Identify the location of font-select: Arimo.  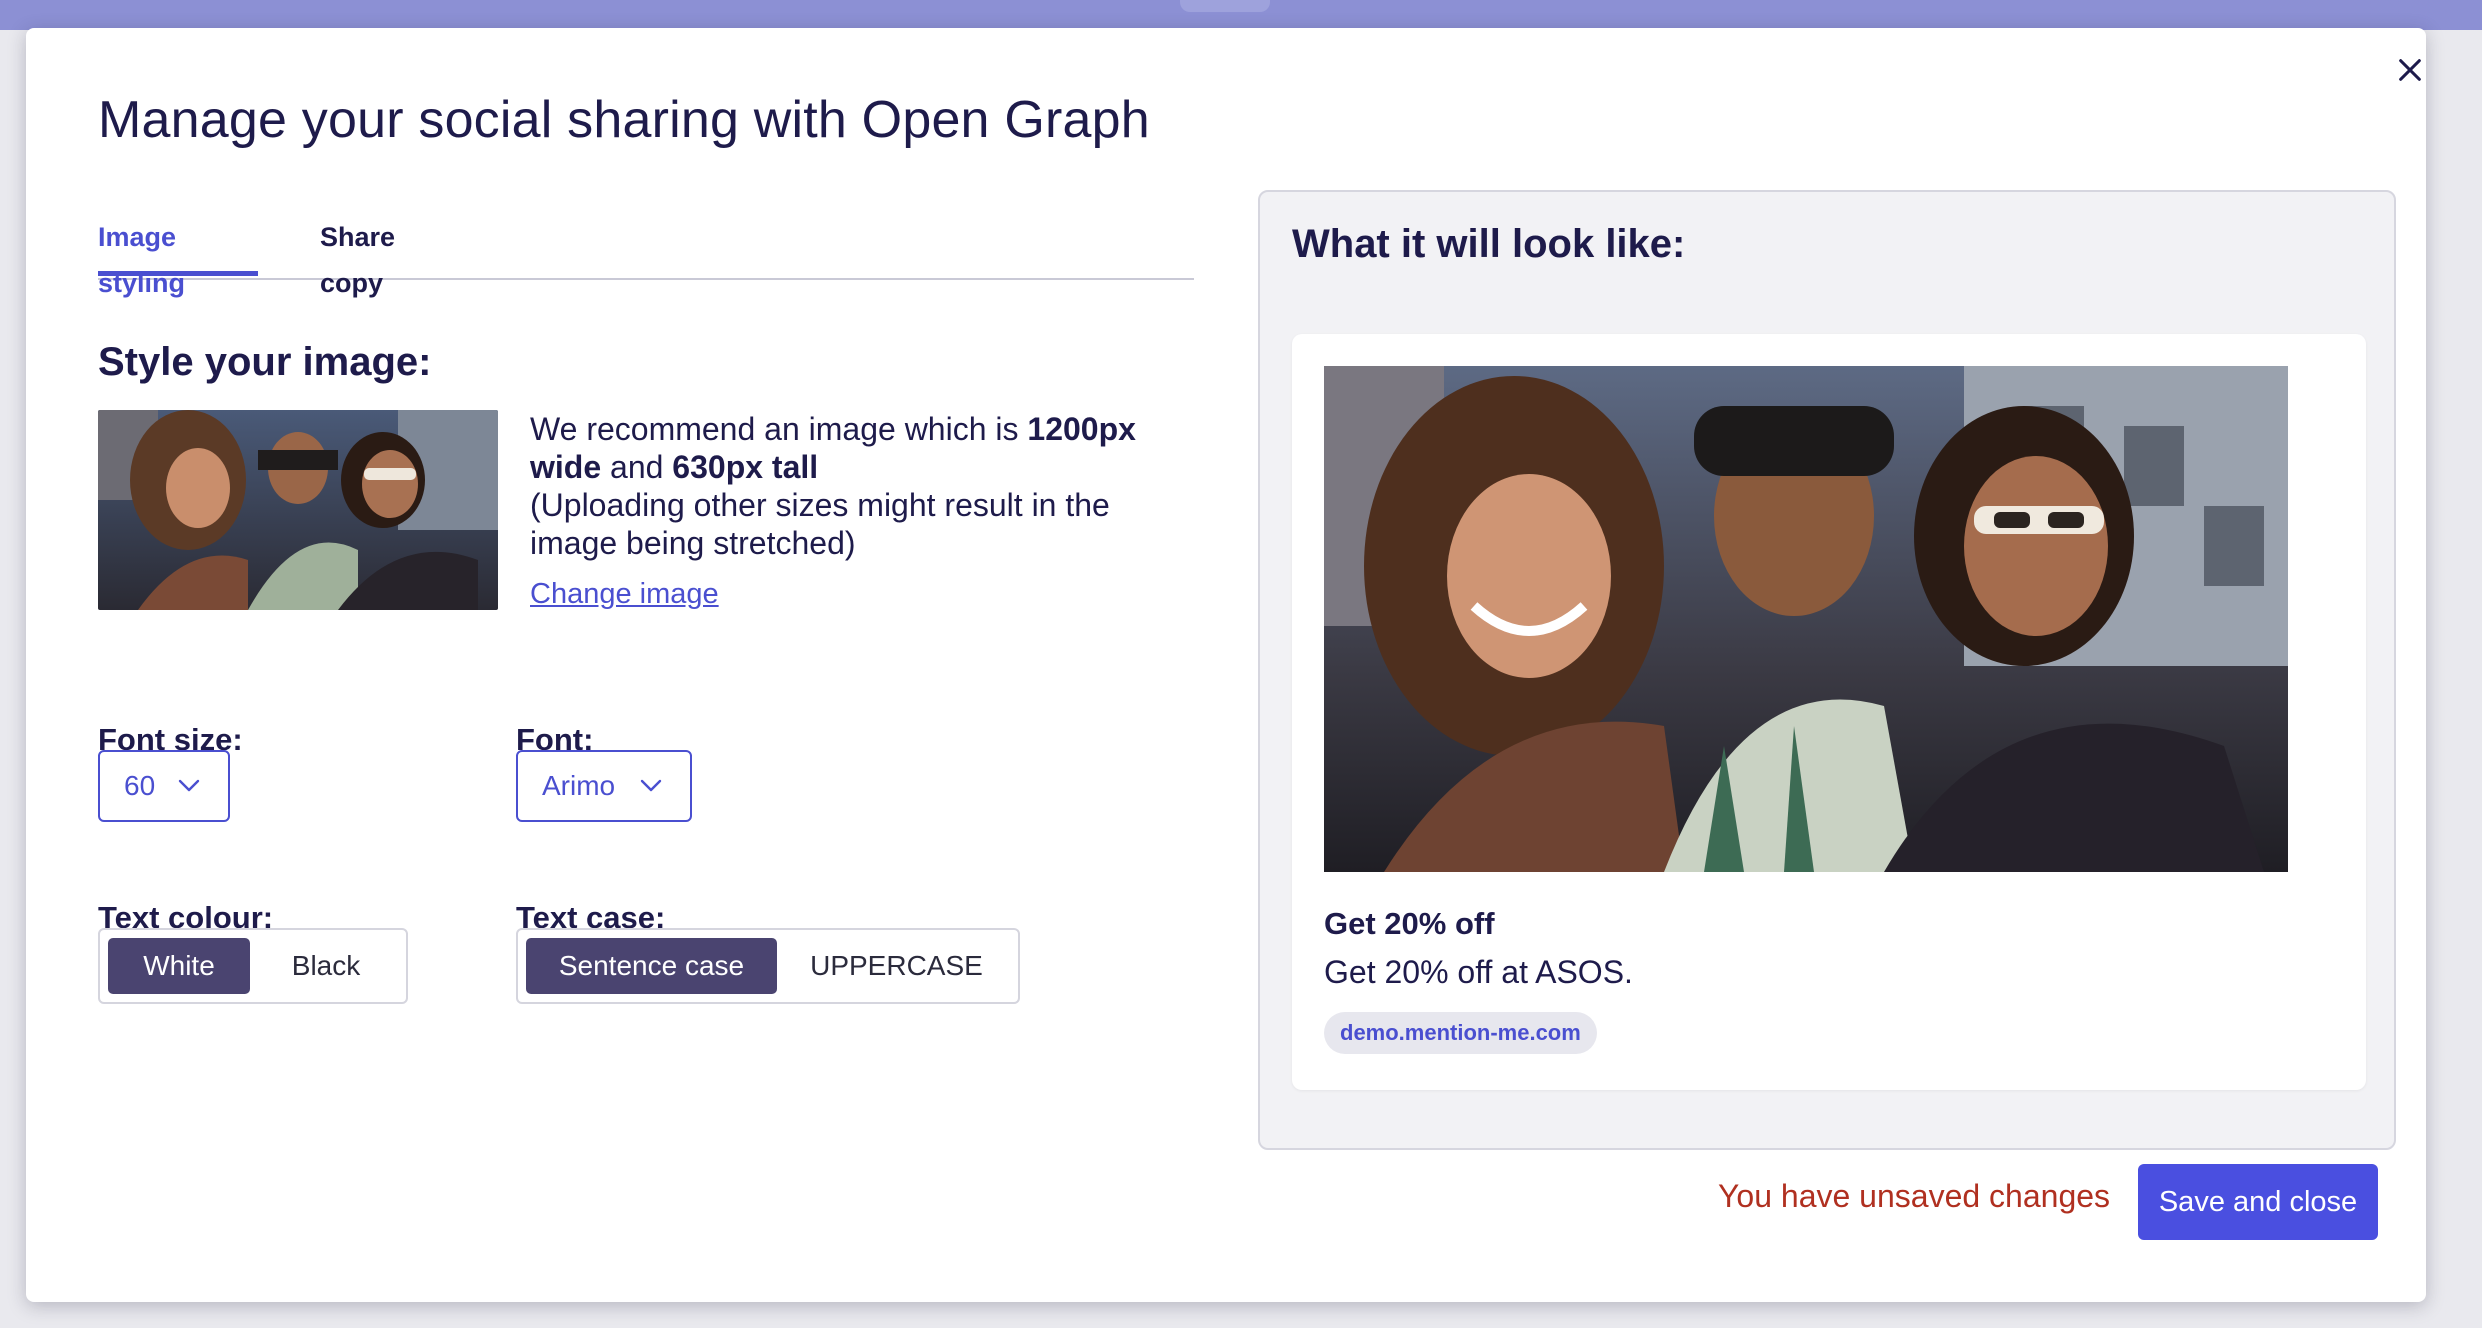
(604, 786).